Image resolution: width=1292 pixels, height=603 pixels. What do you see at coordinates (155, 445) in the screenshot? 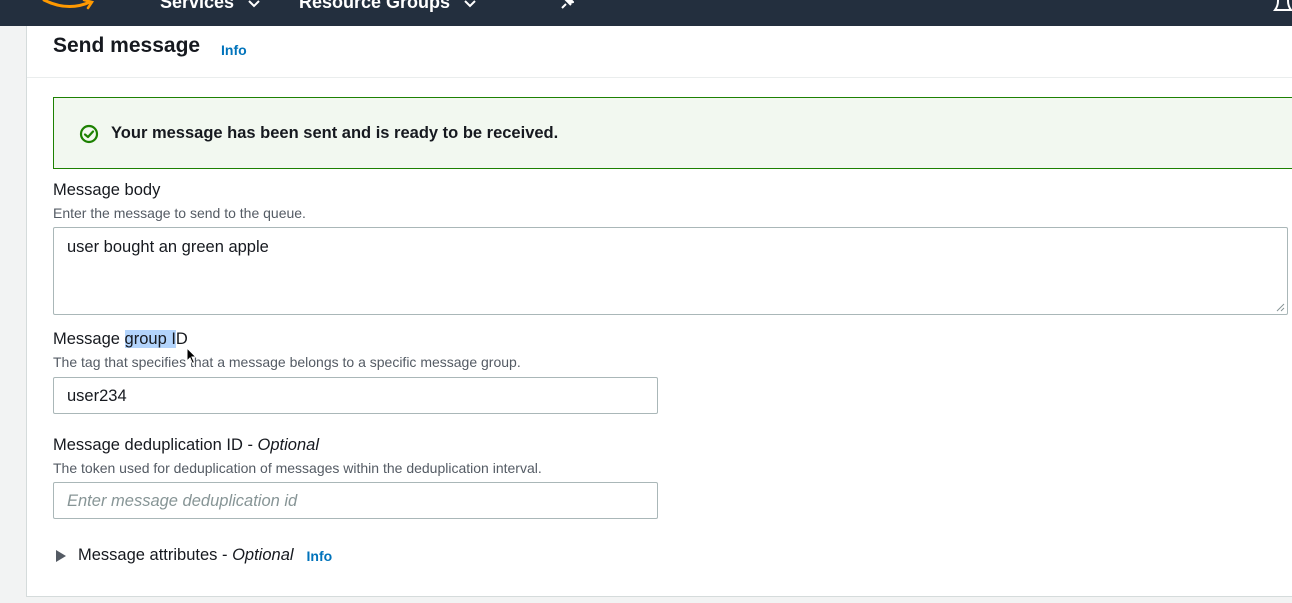
I see `dedup-id-label-text: Message deduplication ID -` at bounding box center [155, 445].